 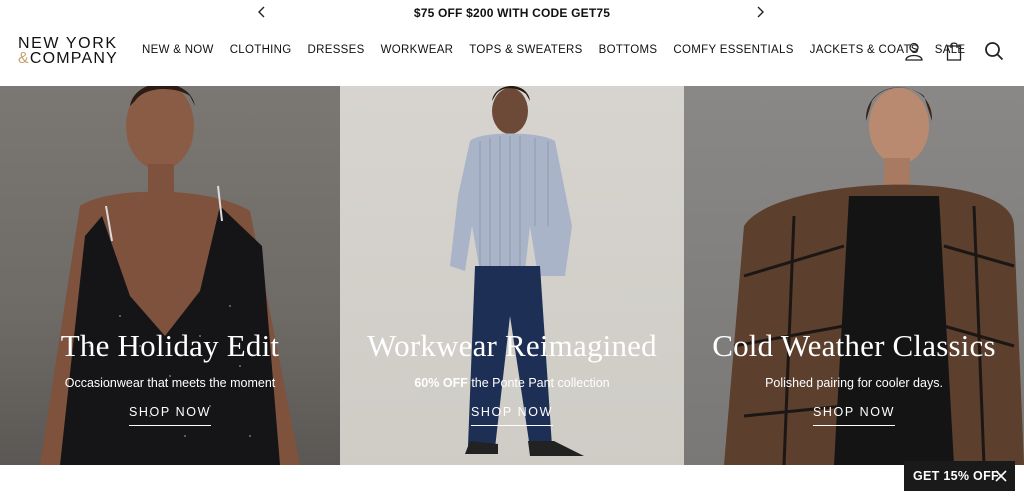 What do you see at coordinates (417, 50) in the screenshot?
I see `nav-item-workwear: WORKWEAR` at bounding box center [417, 50].